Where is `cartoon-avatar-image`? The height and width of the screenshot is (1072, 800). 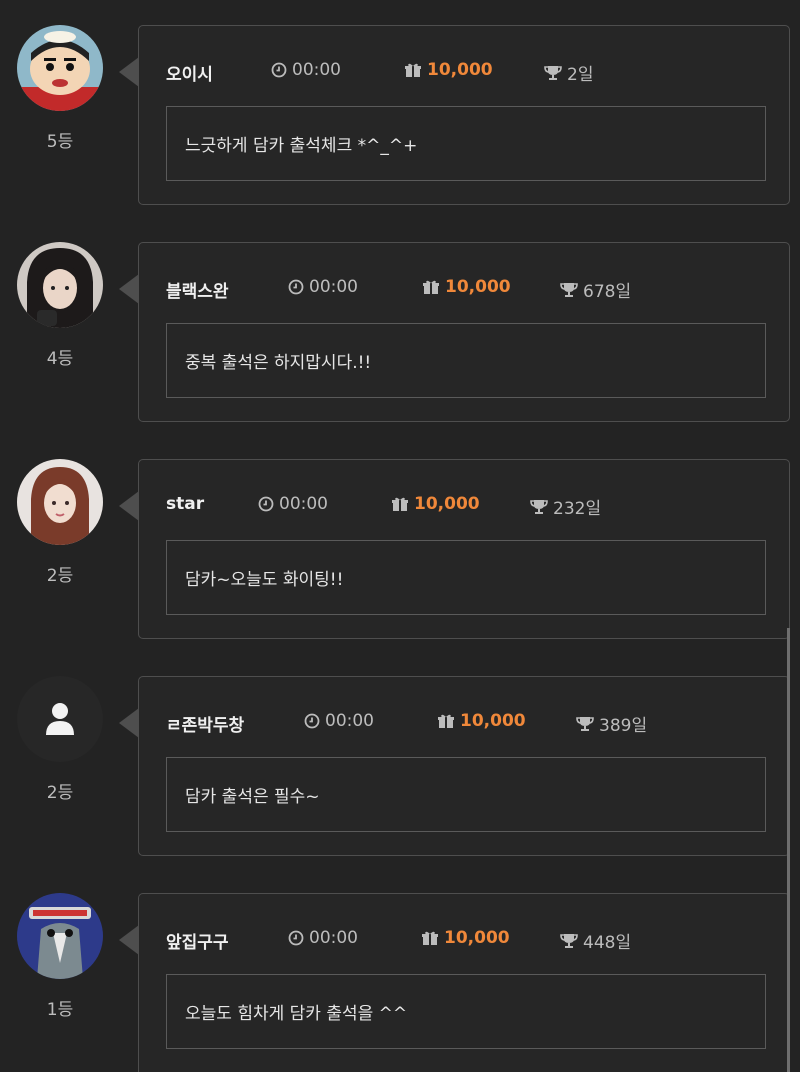
cartoon-avatar-image is located at coordinates (60, 68).